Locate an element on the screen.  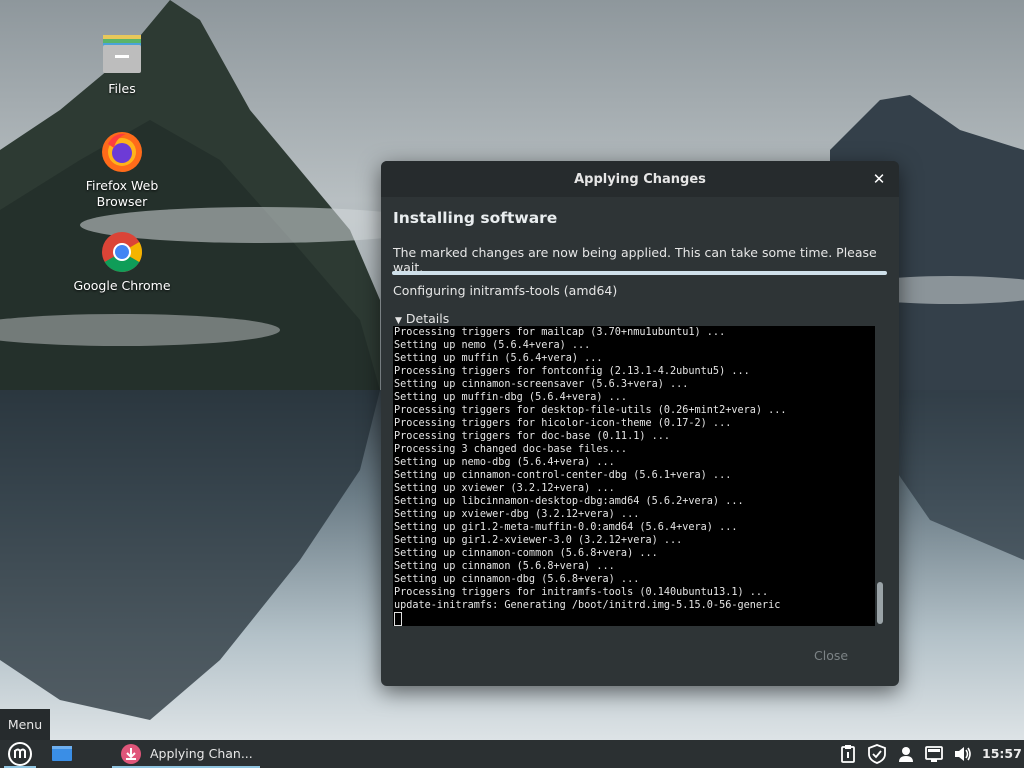
desktop-icon-firefox: Firefox Web Browser is located at coordinates (122, 170).